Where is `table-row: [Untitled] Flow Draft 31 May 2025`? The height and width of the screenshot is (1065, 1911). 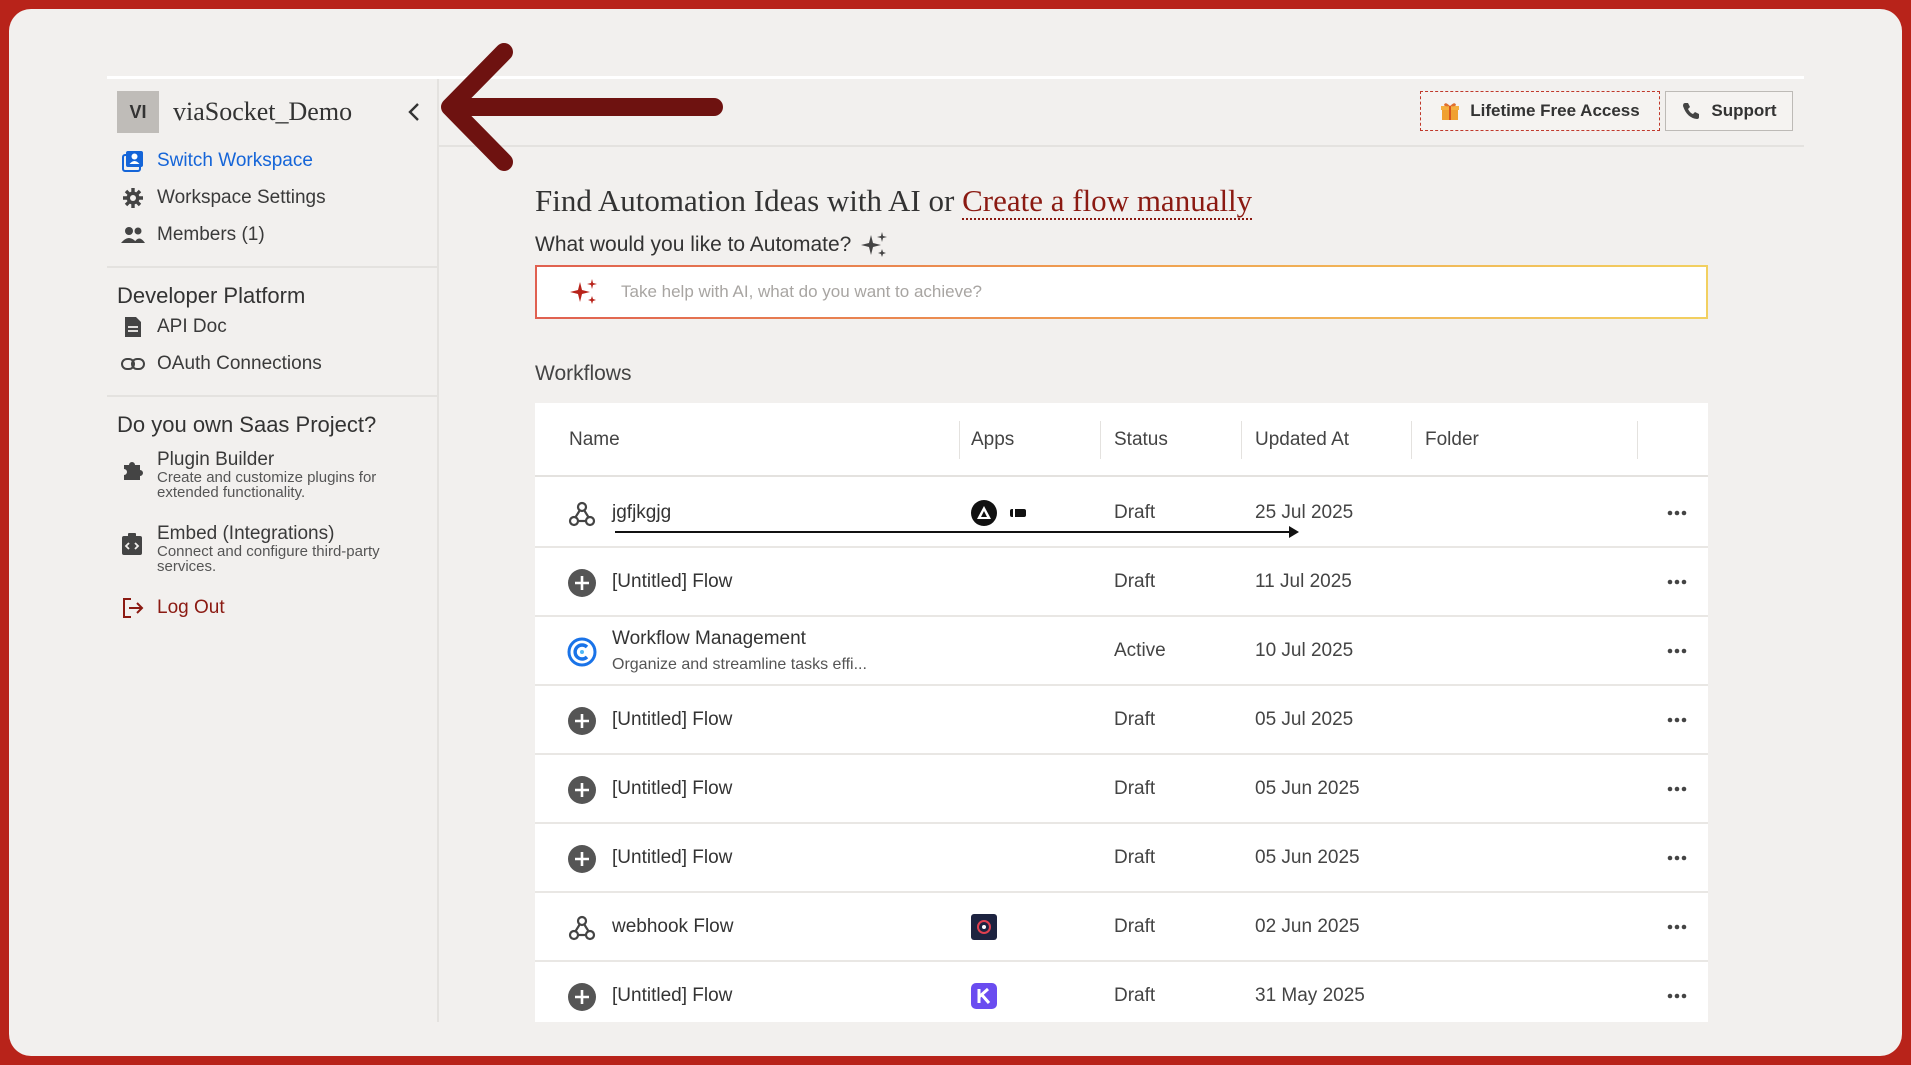 table-row: [Untitled] Flow Draft 31 May 2025 is located at coordinates (1121, 992).